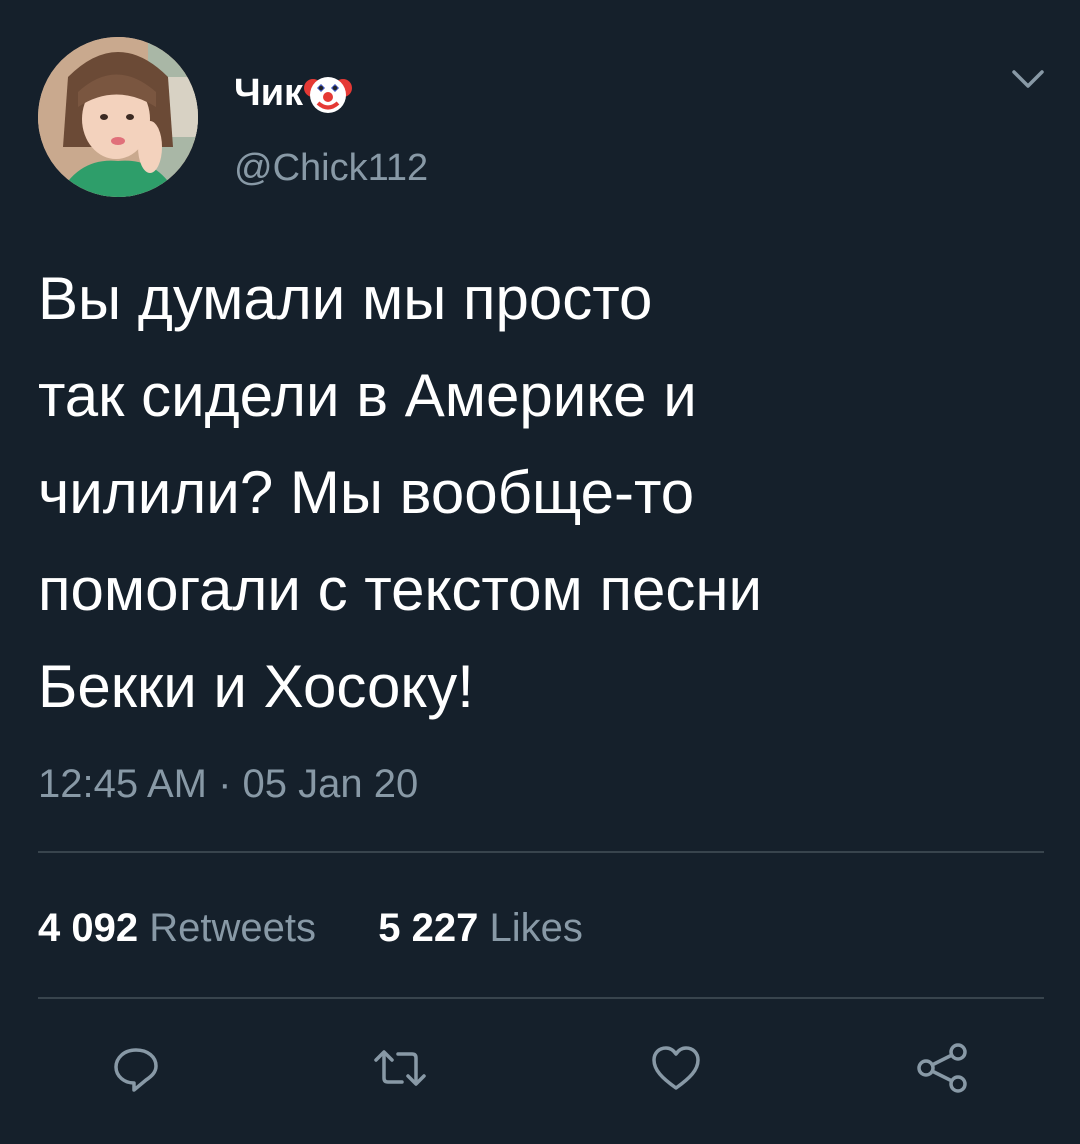 This screenshot has width=1080, height=1144. What do you see at coordinates (1028, 78) in the screenshot?
I see `chevron-down-icon` at bounding box center [1028, 78].